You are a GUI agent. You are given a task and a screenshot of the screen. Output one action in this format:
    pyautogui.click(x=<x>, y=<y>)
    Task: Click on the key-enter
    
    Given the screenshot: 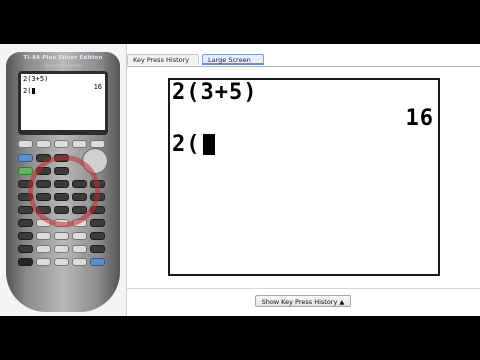 What is the action you would take?
    pyautogui.click(x=97, y=262)
    